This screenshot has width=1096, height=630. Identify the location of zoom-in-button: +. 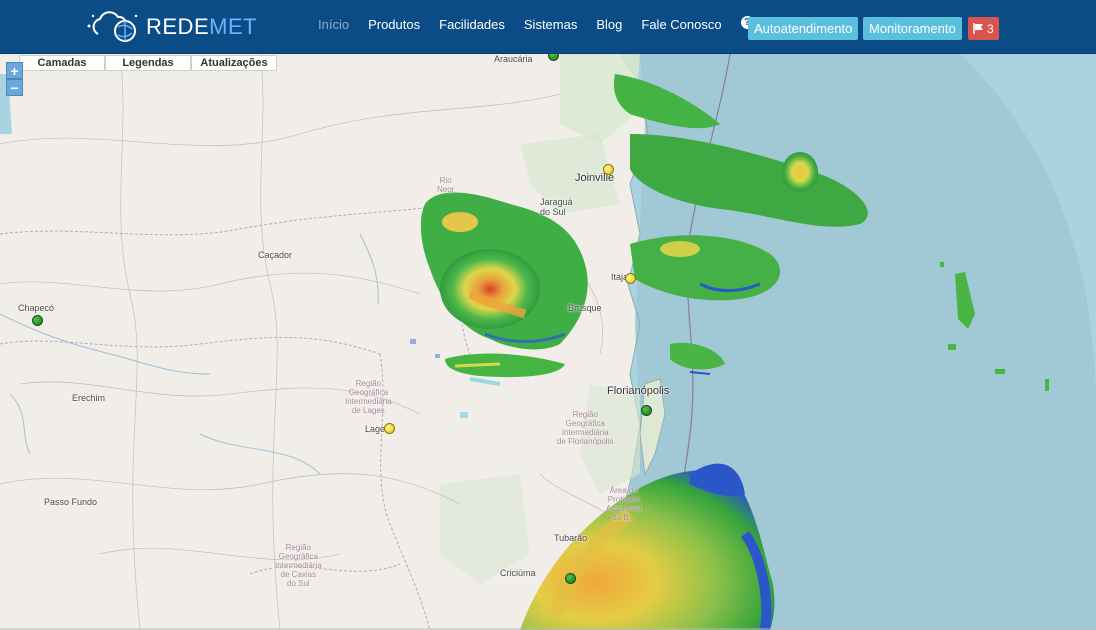
(14, 70).